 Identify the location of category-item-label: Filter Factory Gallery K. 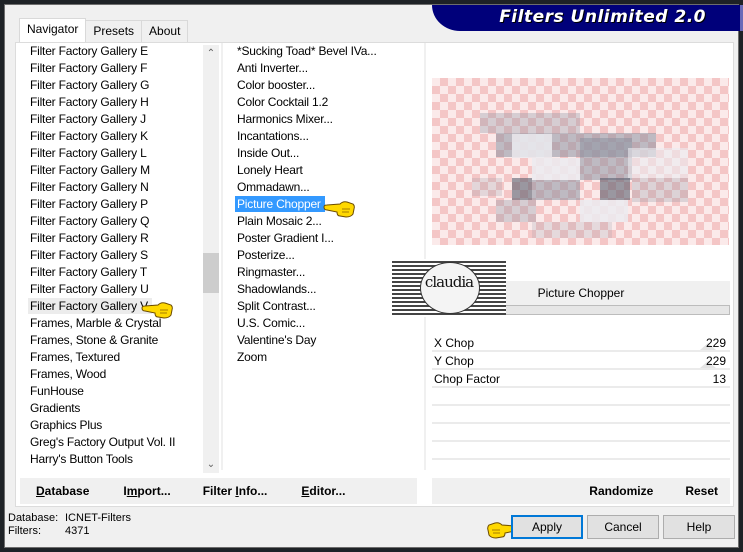
(89, 136).